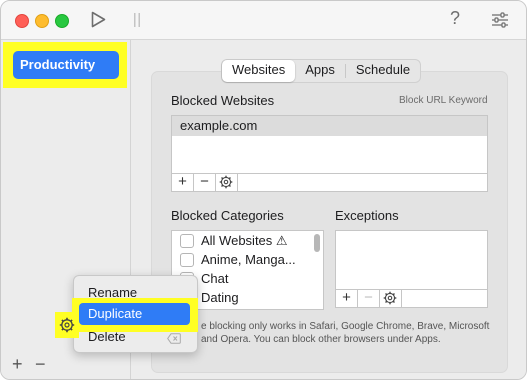 This screenshot has height=380, width=527. What do you see at coordinates (329, 182) in the screenshot?
I see `blocked-websites-toolbar: + −` at bounding box center [329, 182].